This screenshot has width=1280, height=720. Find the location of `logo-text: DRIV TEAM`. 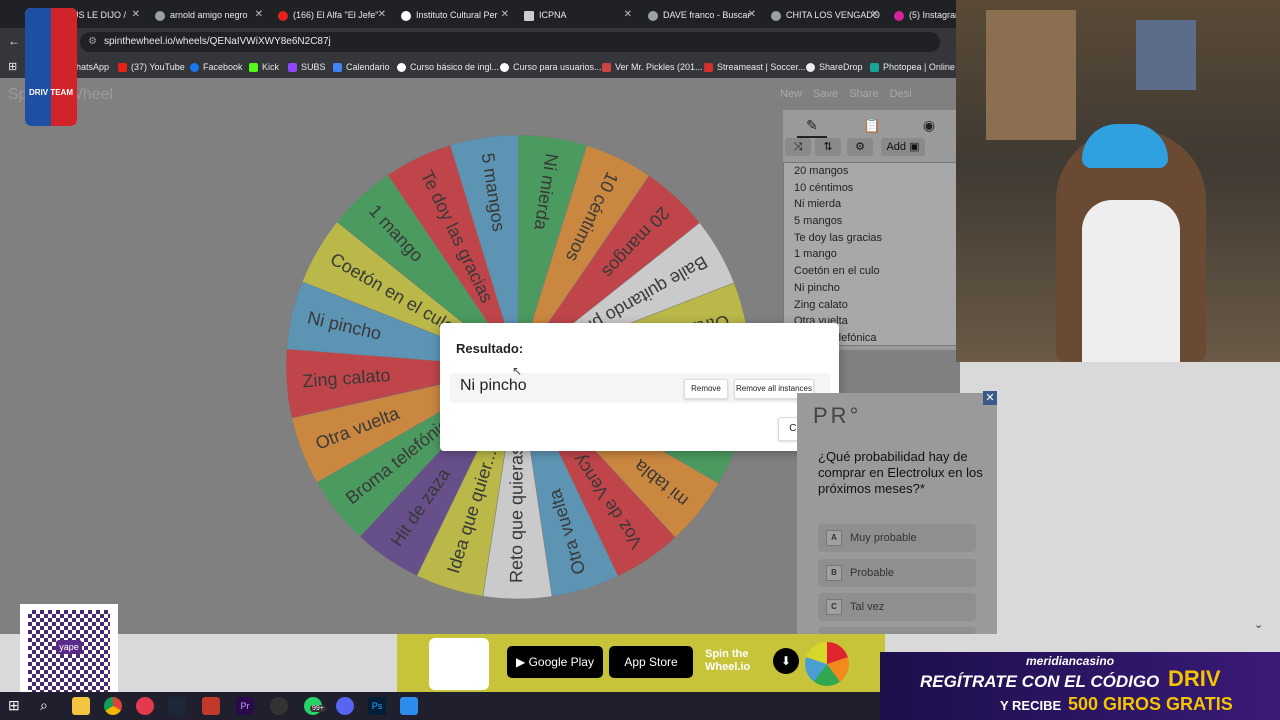

logo-text: DRIV TEAM is located at coordinates (51, 92).